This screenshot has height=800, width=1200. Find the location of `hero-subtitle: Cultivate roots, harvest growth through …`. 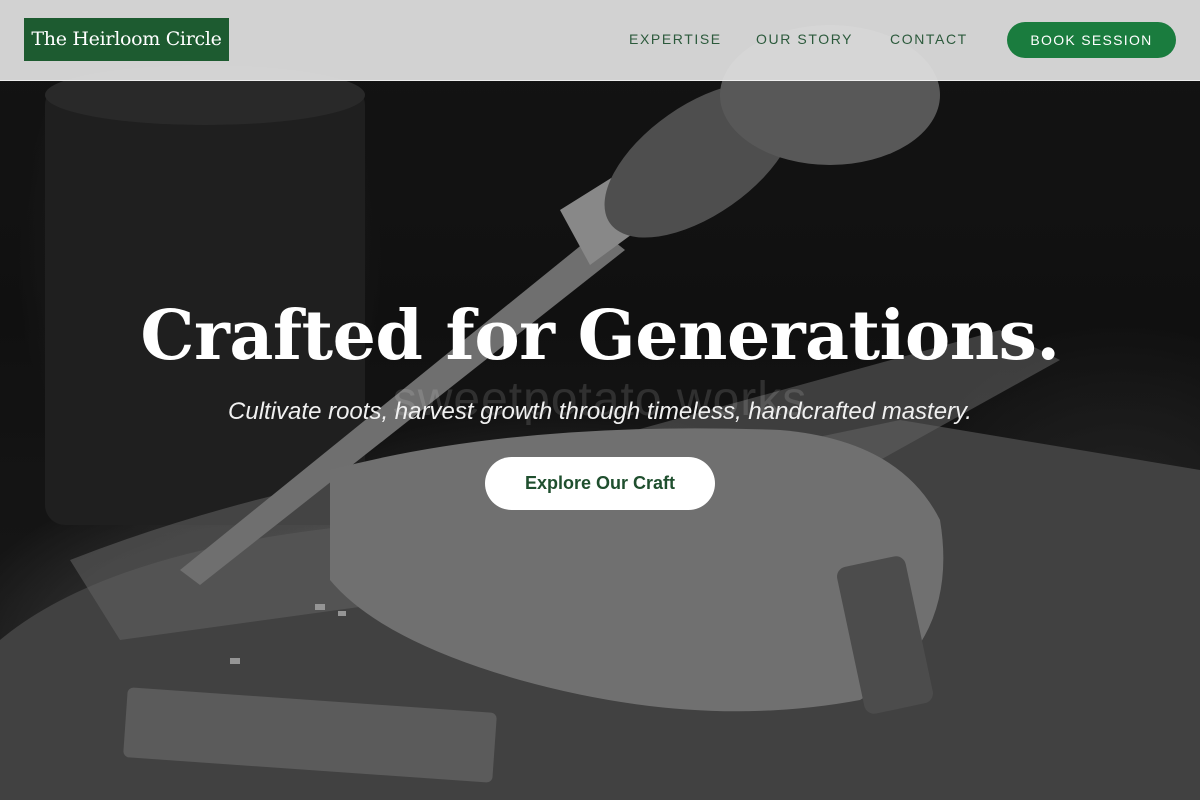

hero-subtitle: Cultivate roots, harvest growth through … is located at coordinates (600, 411).